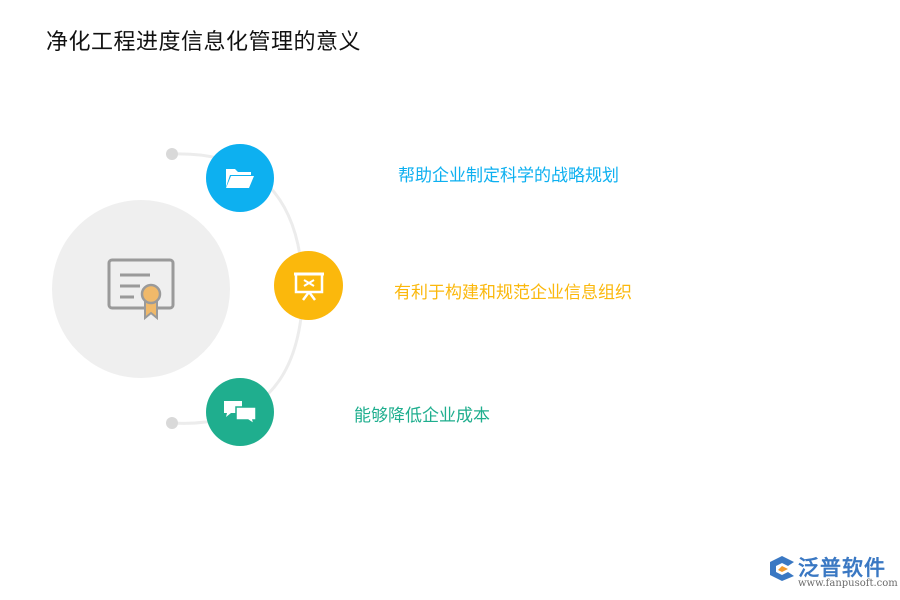  Describe the element at coordinates (508, 176) in the screenshot. I see `label-strategy-planning: 帮助企业制定科学的战略规划` at that location.